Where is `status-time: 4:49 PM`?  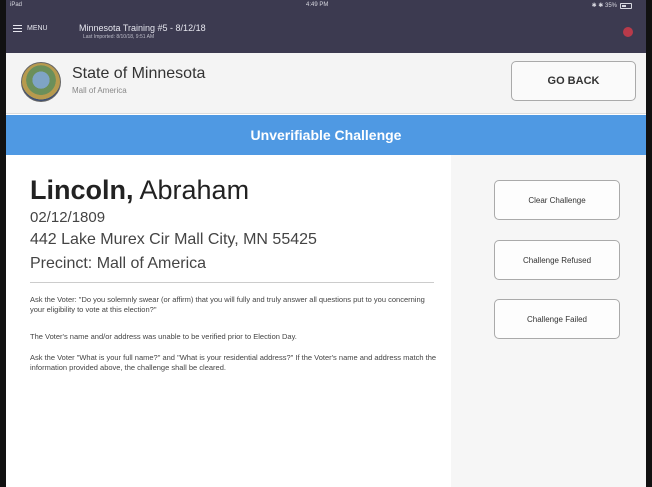
status-time: 4:49 PM is located at coordinates (317, 5).